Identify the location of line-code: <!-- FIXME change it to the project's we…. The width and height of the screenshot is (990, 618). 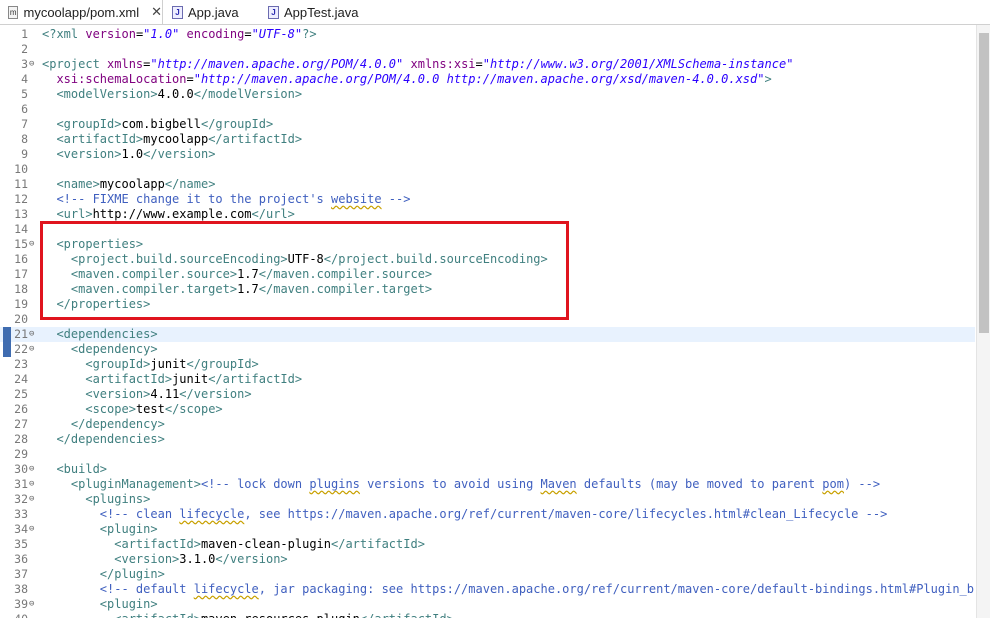
(233, 199).